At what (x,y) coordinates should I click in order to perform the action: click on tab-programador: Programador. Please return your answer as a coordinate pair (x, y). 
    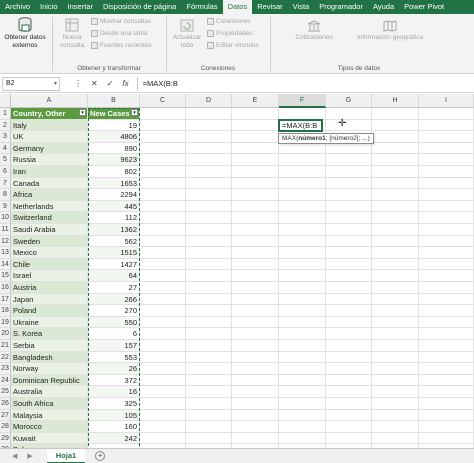
    Looking at the image, I should click on (341, 7).